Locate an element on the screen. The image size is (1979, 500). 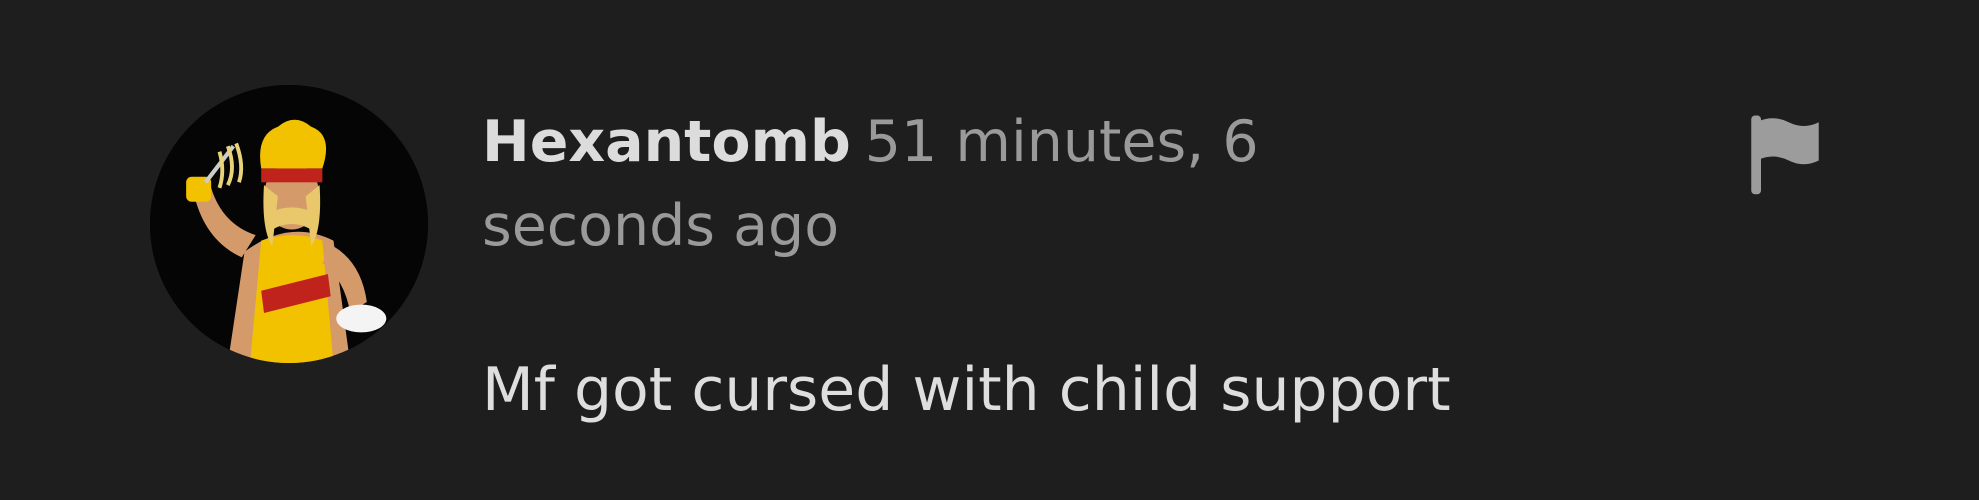
flag-button is located at coordinates (1785, 153).